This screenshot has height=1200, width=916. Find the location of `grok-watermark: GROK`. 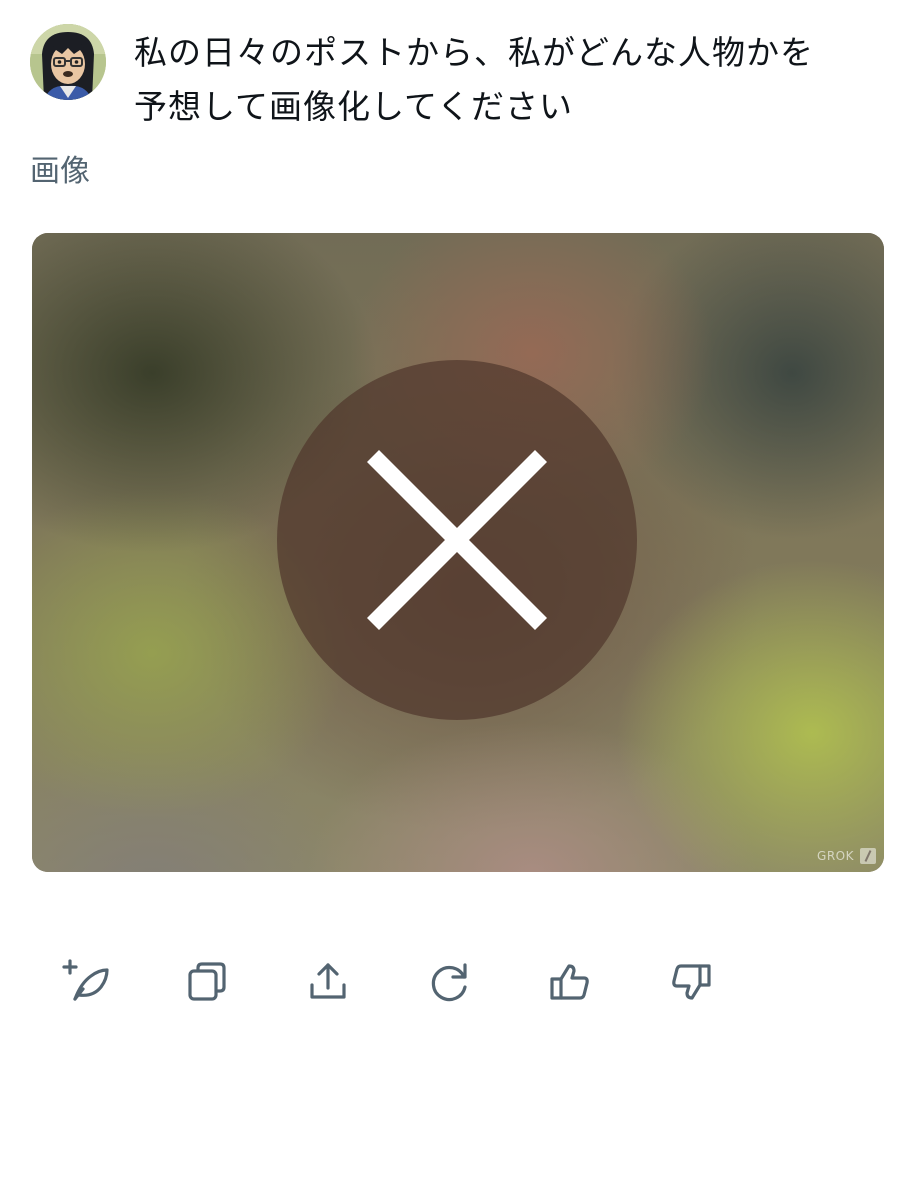

grok-watermark: GROK is located at coordinates (846, 856).